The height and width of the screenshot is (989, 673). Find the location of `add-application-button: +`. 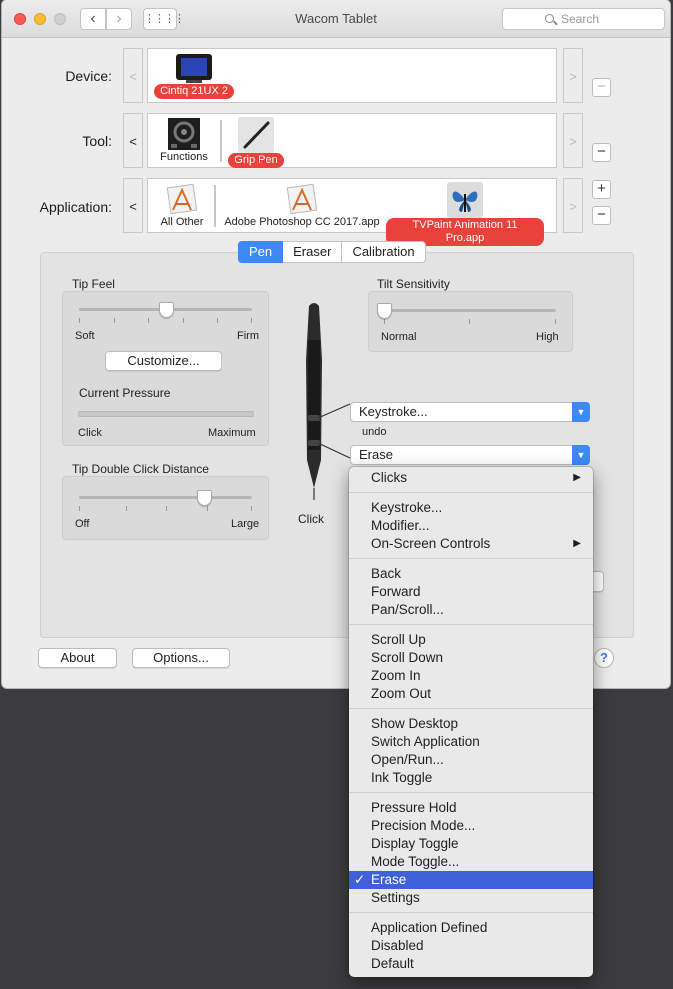

add-application-button: + is located at coordinates (601, 189).